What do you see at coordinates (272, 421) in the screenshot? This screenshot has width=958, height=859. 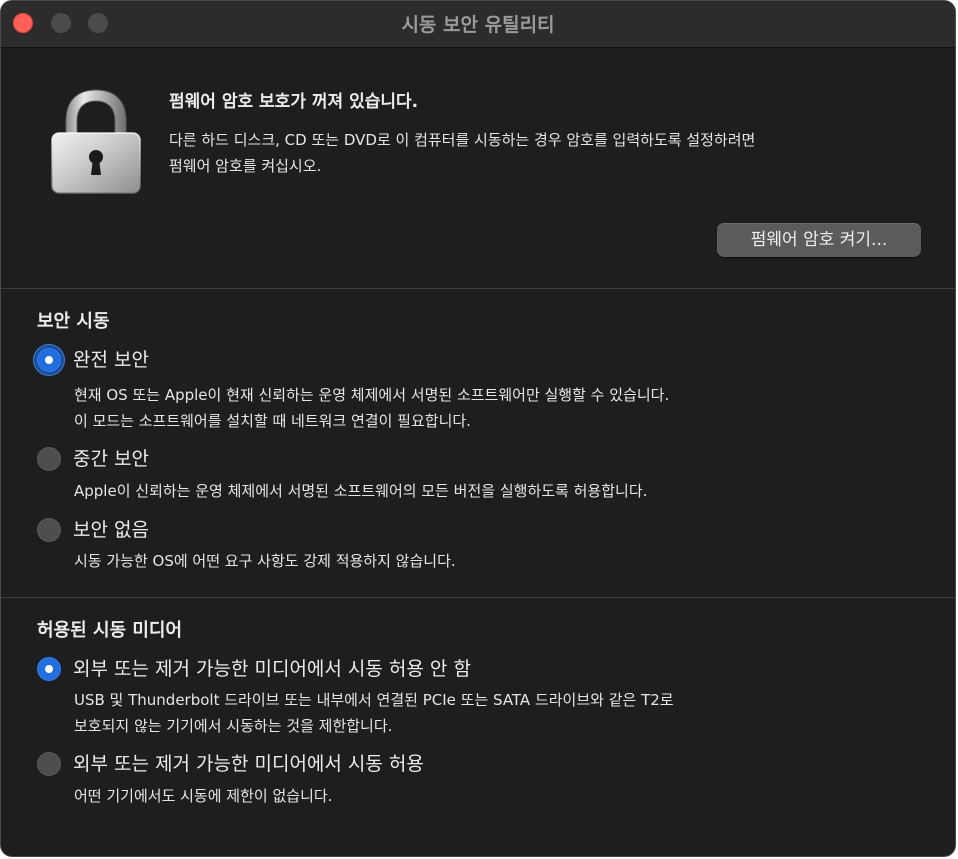 I see `description-line: 이 모드는 소프트웨어를 설치할 때 네트워크 연결이 필요합니다.` at bounding box center [272, 421].